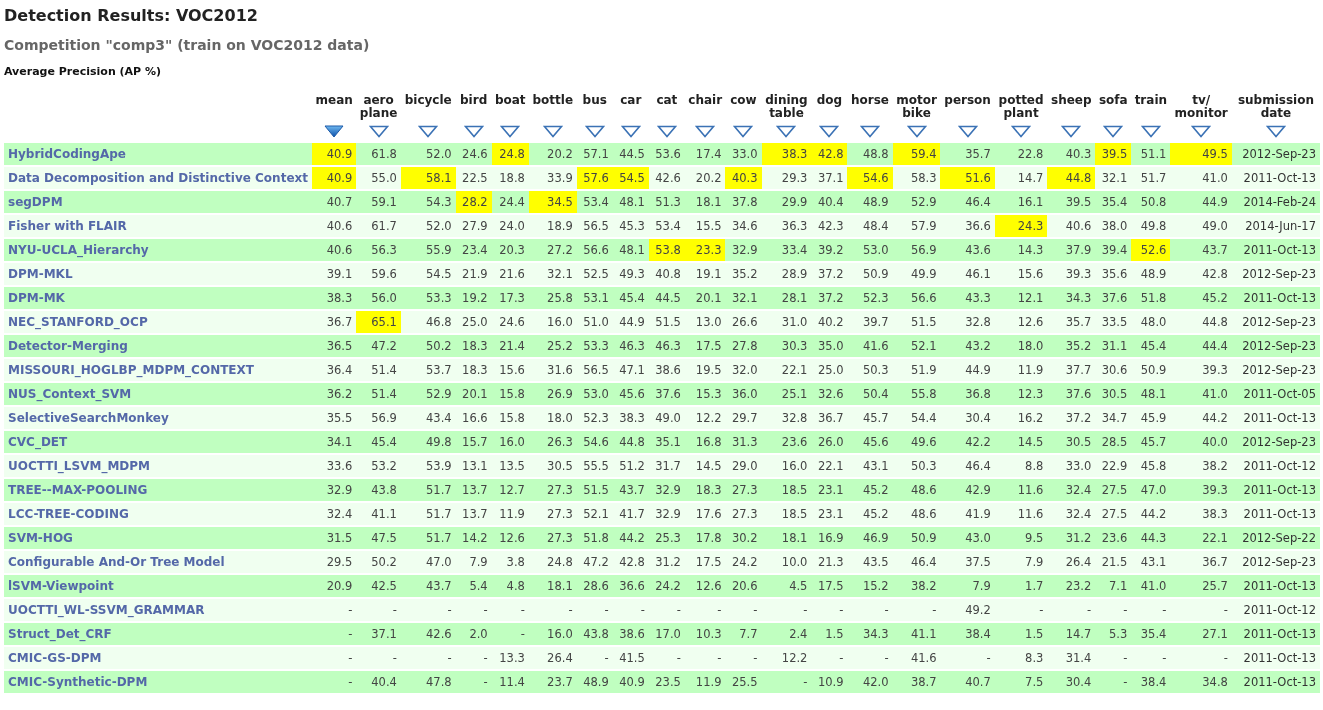  Describe the element at coordinates (67, 154) in the screenshot. I see `method-link: HybridCodingApe` at that location.